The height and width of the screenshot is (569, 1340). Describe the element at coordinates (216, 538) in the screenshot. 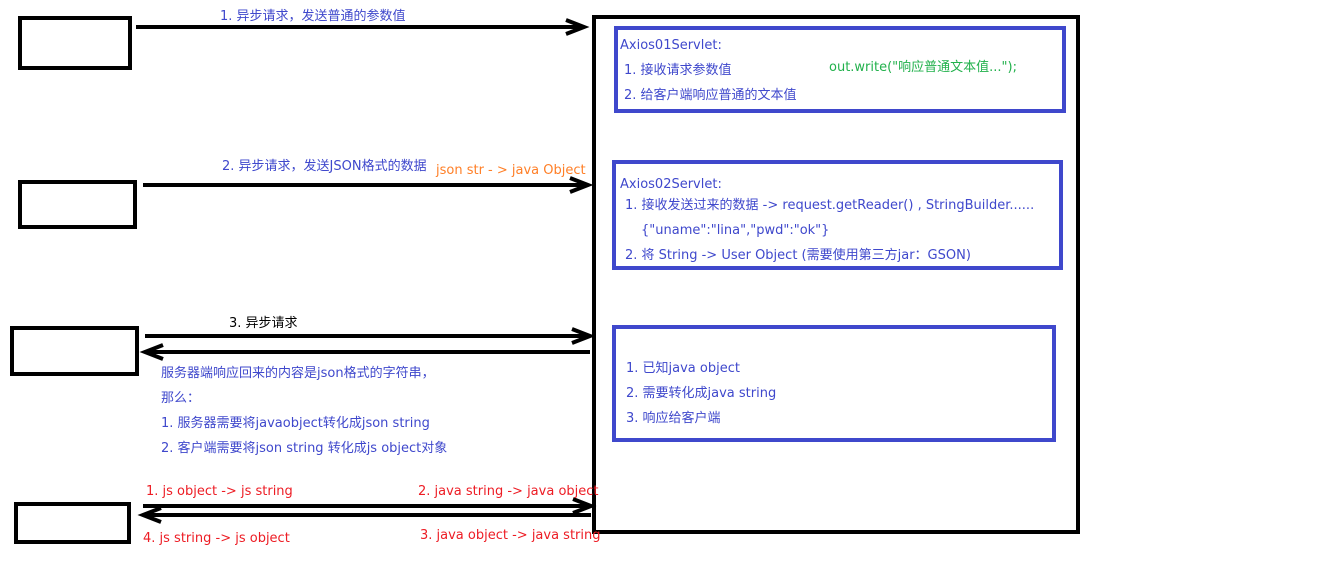

I see `flow4-client-step4: 4. js string -> js object` at that location.